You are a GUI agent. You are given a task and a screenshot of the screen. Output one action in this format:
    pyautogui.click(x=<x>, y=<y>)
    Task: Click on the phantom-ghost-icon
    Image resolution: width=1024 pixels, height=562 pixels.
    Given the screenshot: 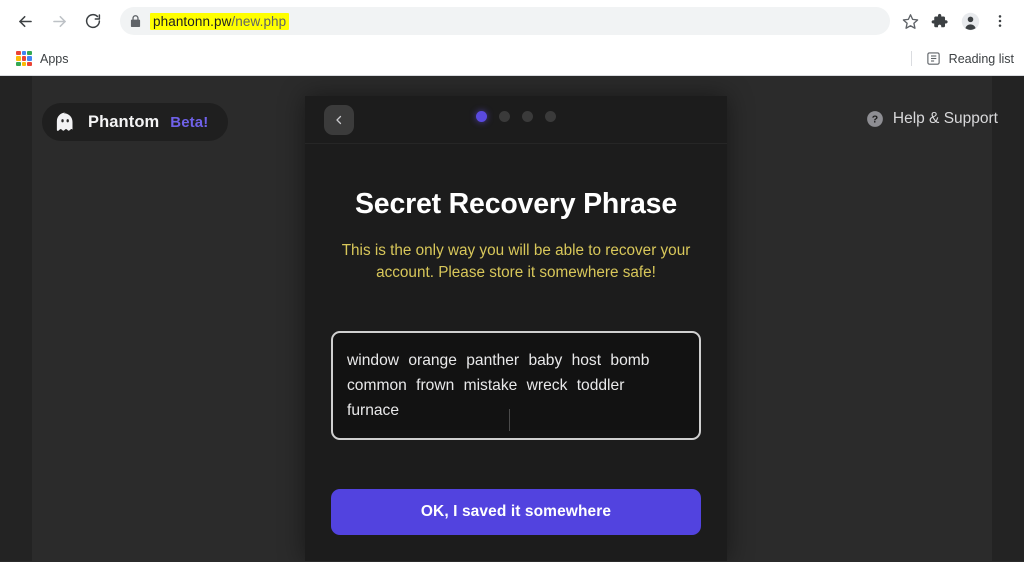 What is the action you would take?
    pyautogui.click(x=65, y=122)
    